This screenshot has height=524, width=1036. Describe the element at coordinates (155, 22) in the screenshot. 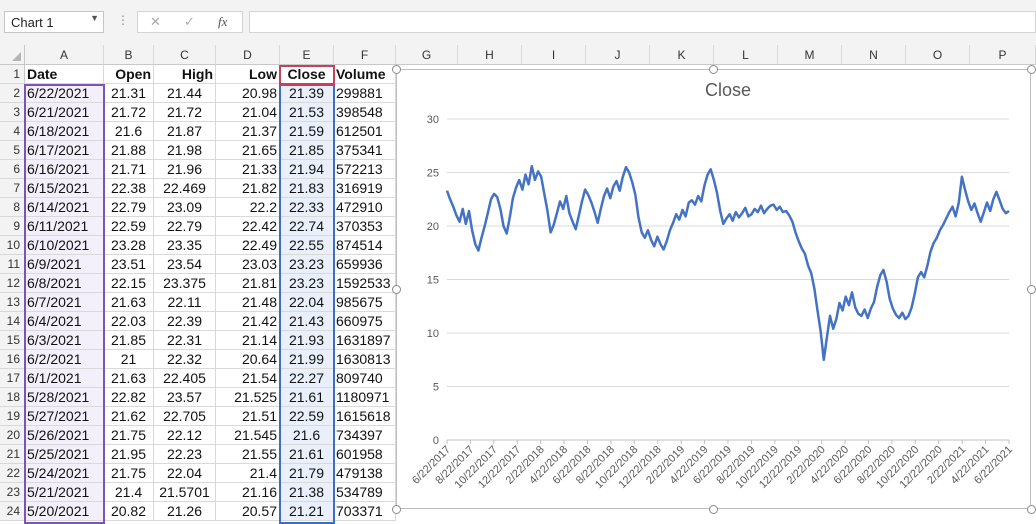

I see `cancel-icon: ✕` at that location.